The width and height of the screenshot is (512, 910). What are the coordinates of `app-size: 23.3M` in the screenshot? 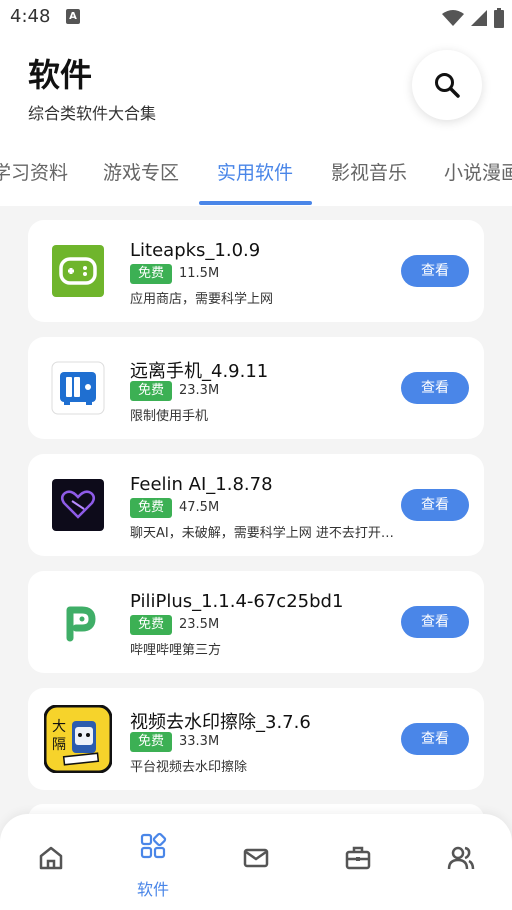 It's located at (199, 390).